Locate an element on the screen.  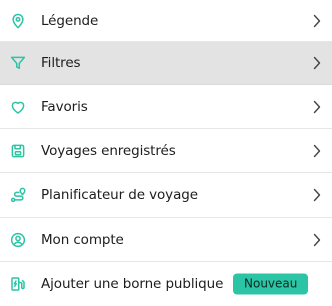
menu-item-legende: Légende is located at coordinates (166, 21).